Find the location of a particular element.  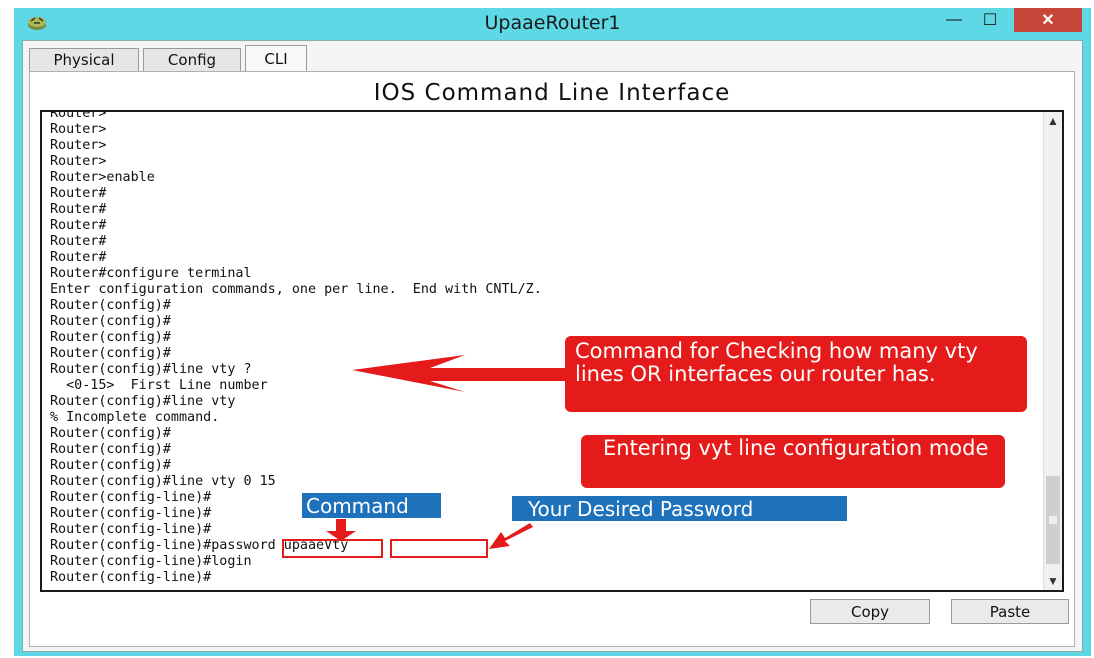

terminal-scrollbar: ▲ ▼ is located at coordinates (1052, 351).